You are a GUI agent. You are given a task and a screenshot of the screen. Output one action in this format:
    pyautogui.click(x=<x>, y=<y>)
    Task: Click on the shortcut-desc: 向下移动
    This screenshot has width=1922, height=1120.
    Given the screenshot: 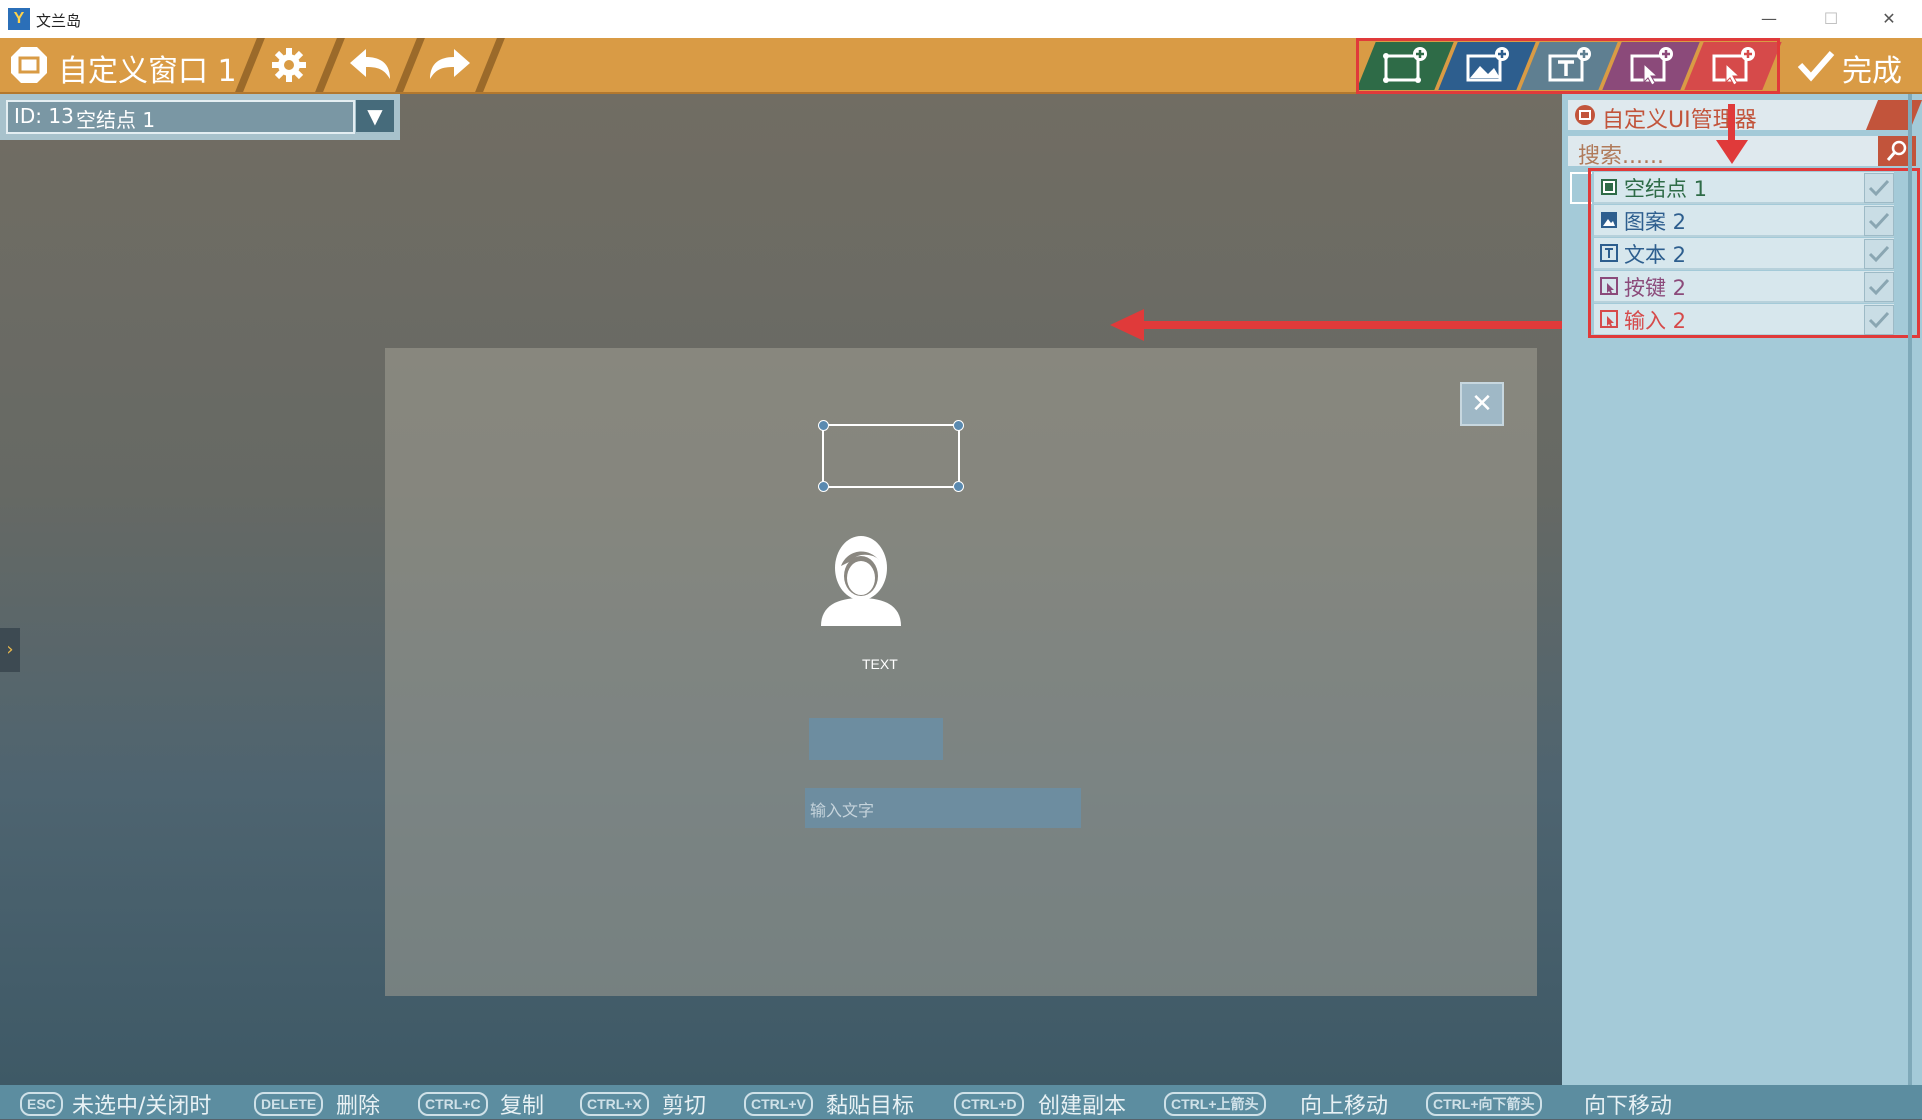 What is the action you would take?
    pyautogui.click(x=1628, y=1106)
    